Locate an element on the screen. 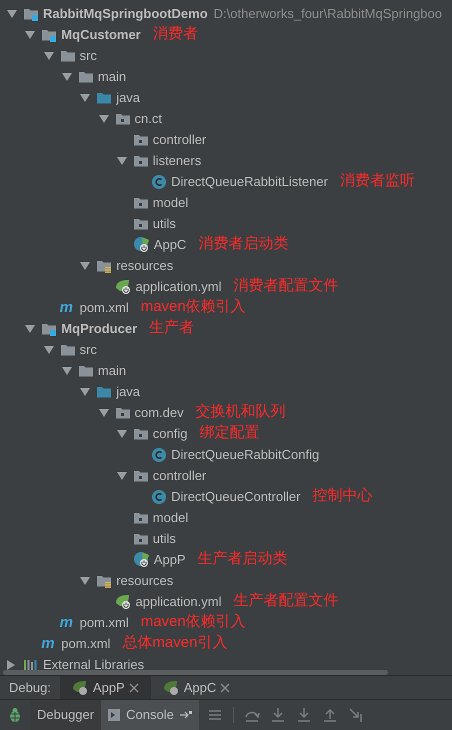 The width and height of the screenshot is (452, 730). step-out-icon is located at coordinates (330, 715).